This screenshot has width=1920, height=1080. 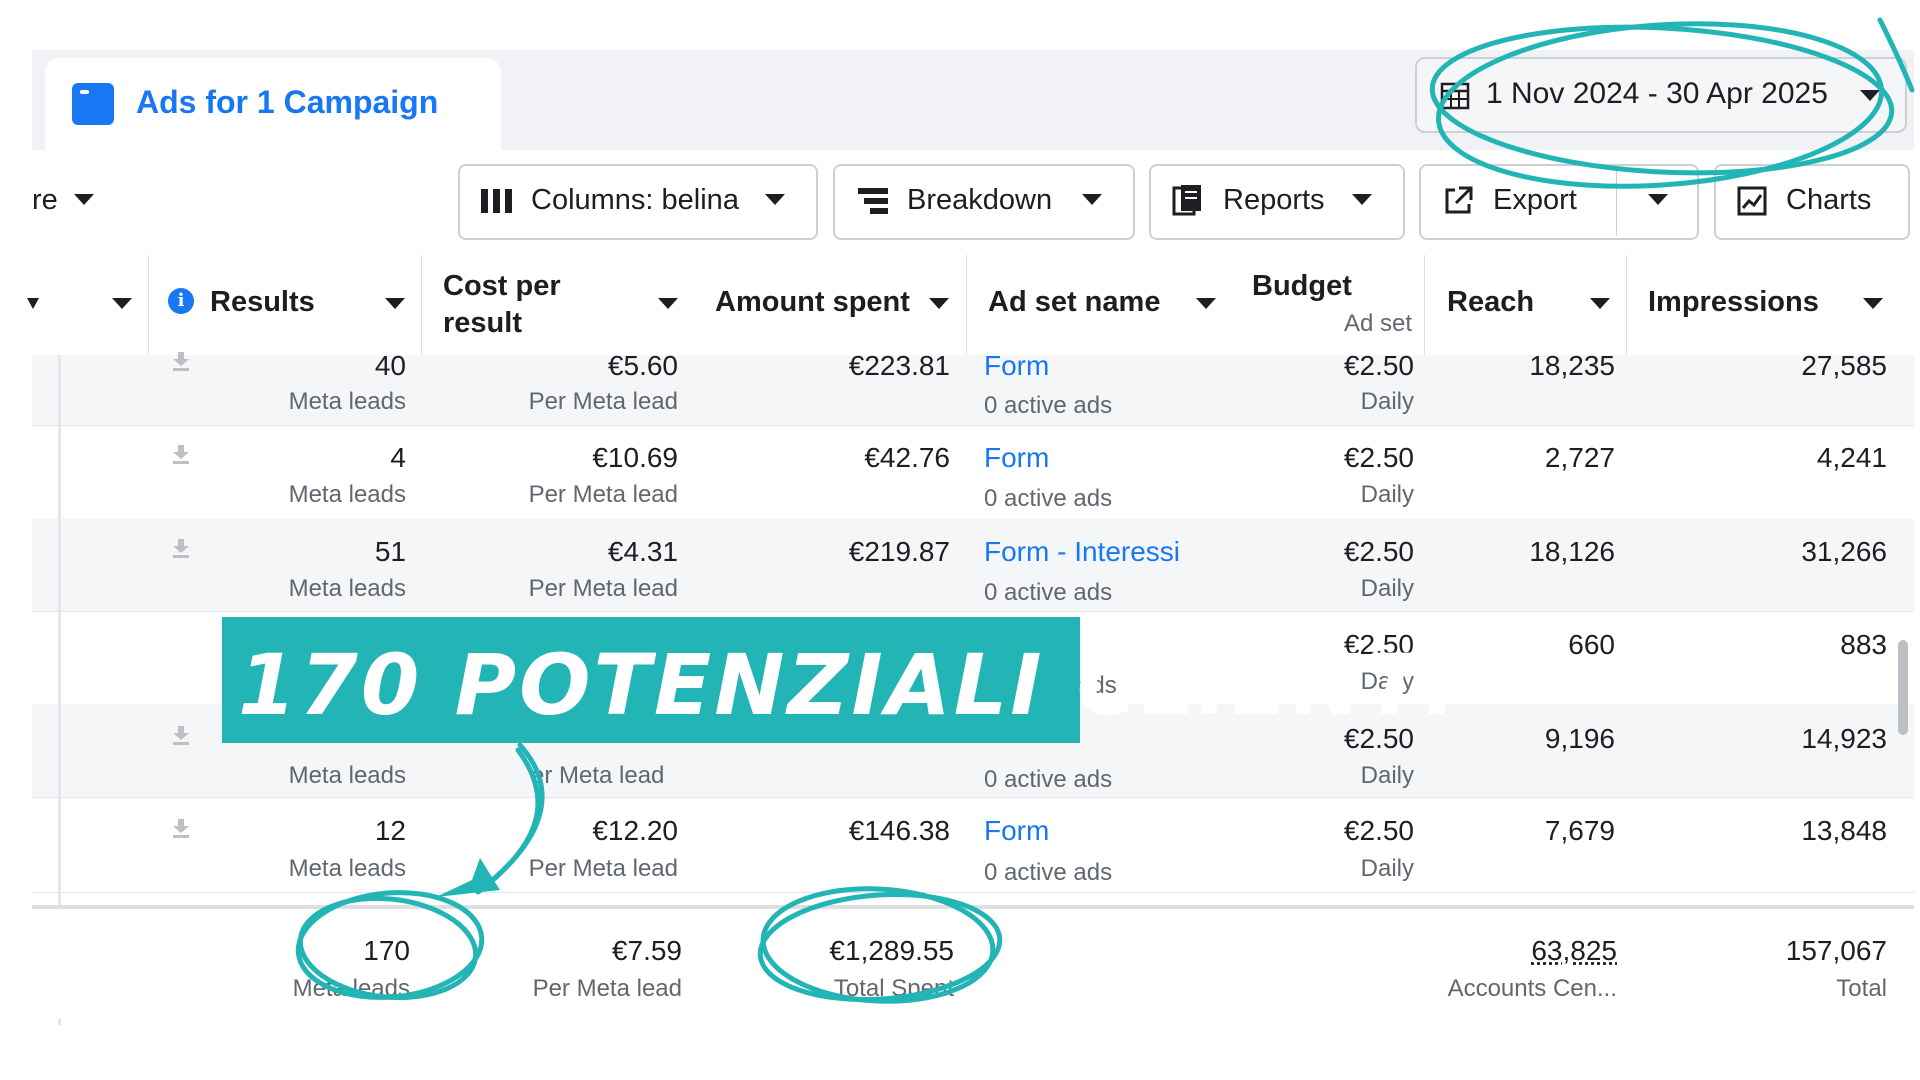 What do you see at coordinates (1082, 552) in the screenshot?
I see `cell-adset-link: Form - Interessi` at bounding box center [1082, 552].